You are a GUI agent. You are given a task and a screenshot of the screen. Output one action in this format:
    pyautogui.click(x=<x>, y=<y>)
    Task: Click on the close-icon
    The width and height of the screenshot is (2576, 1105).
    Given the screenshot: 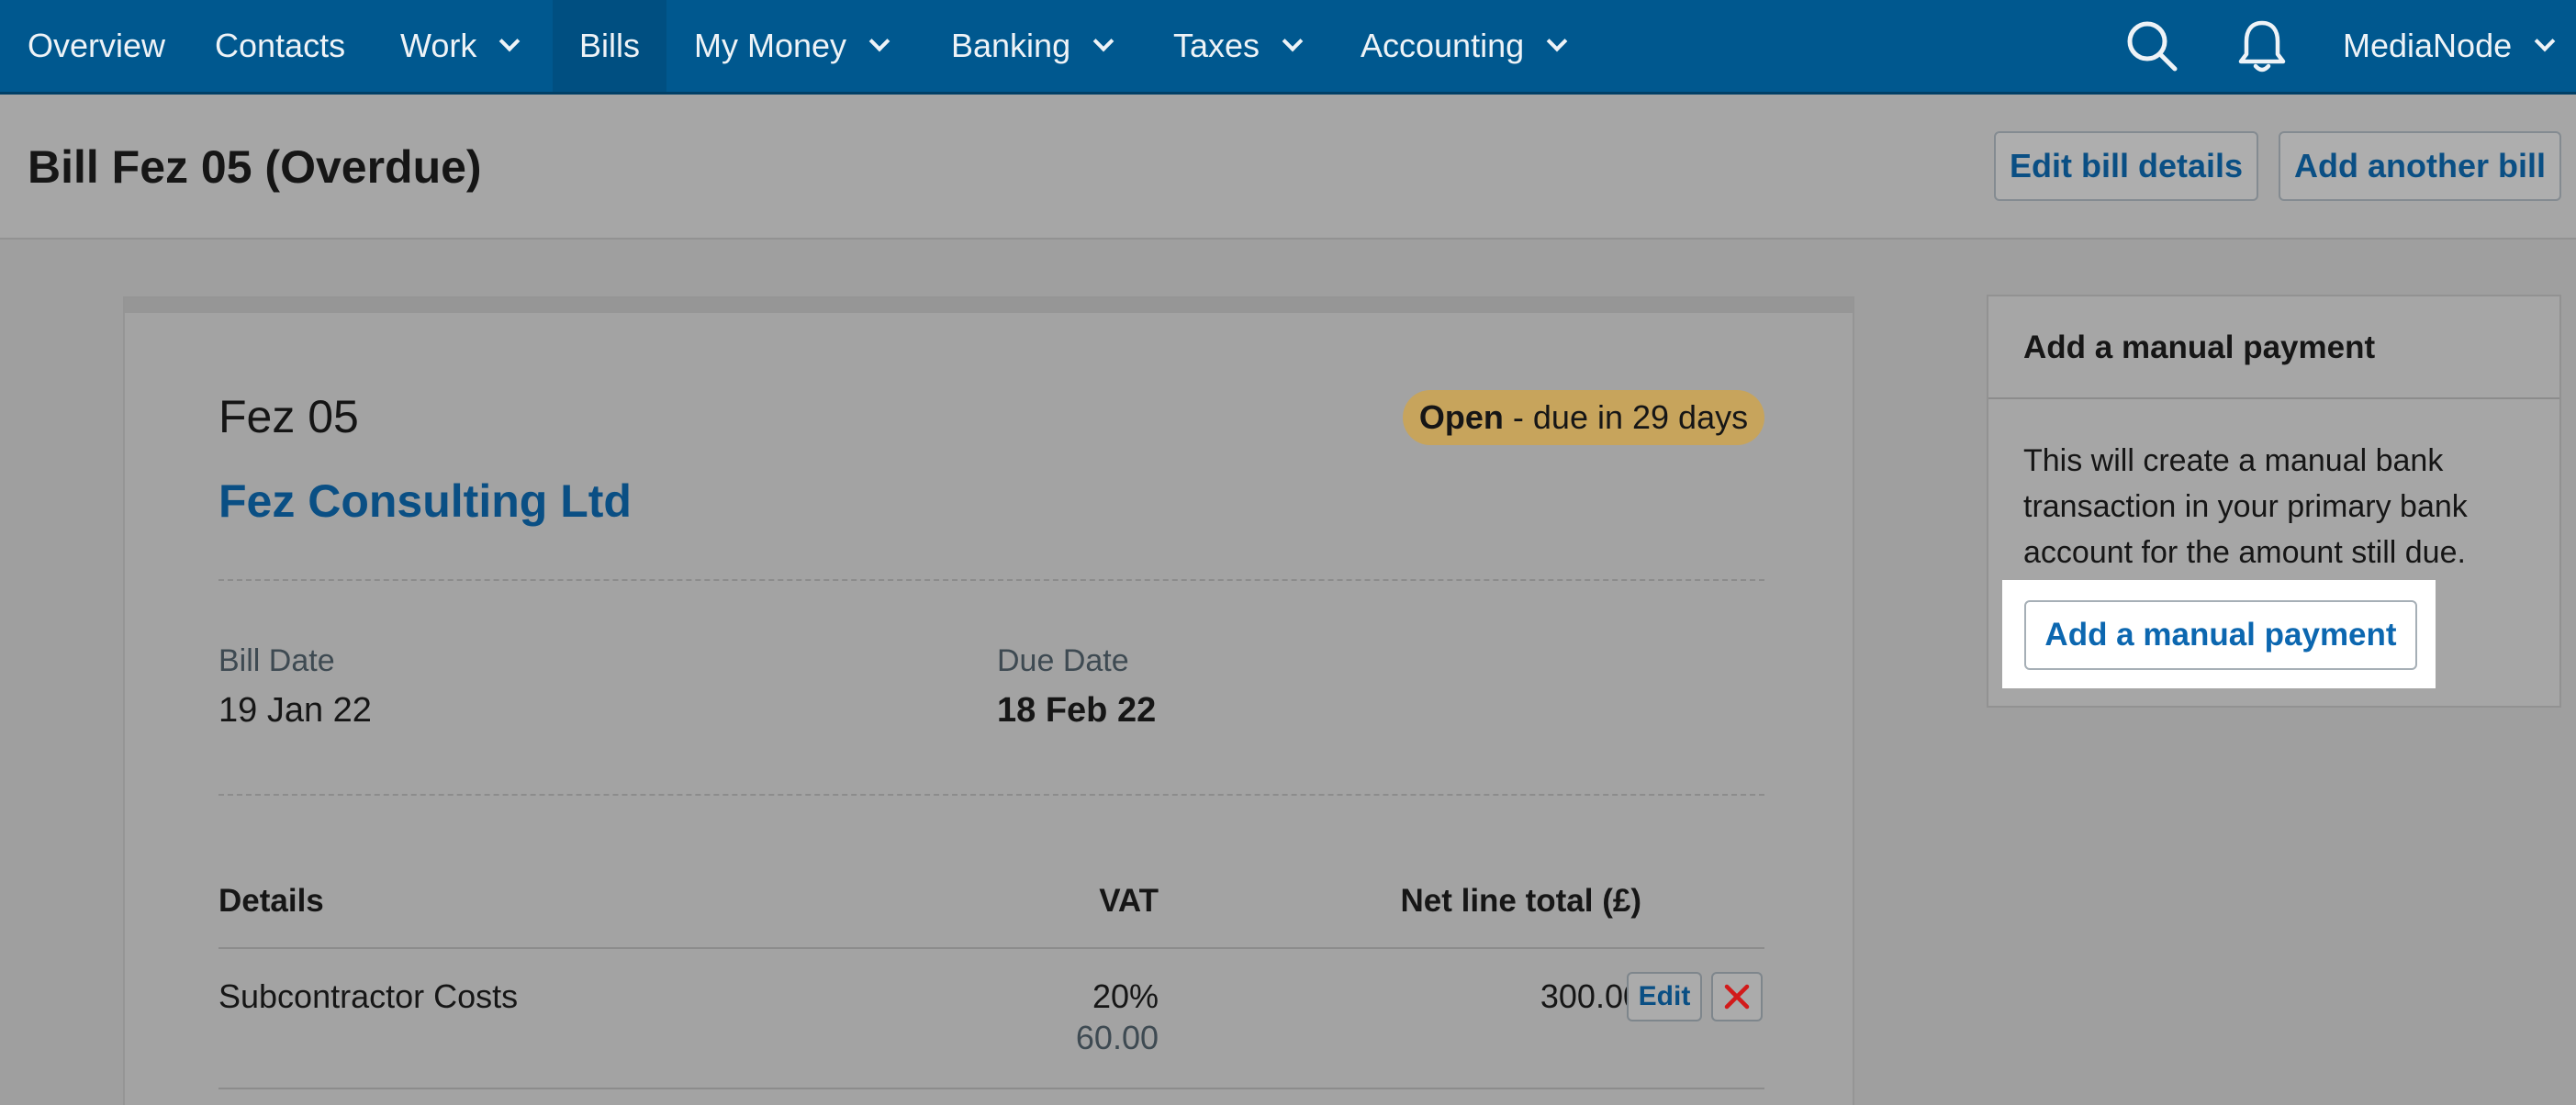 What is the action you would take?
    pyautogui.click(x=1737, y=997)
    